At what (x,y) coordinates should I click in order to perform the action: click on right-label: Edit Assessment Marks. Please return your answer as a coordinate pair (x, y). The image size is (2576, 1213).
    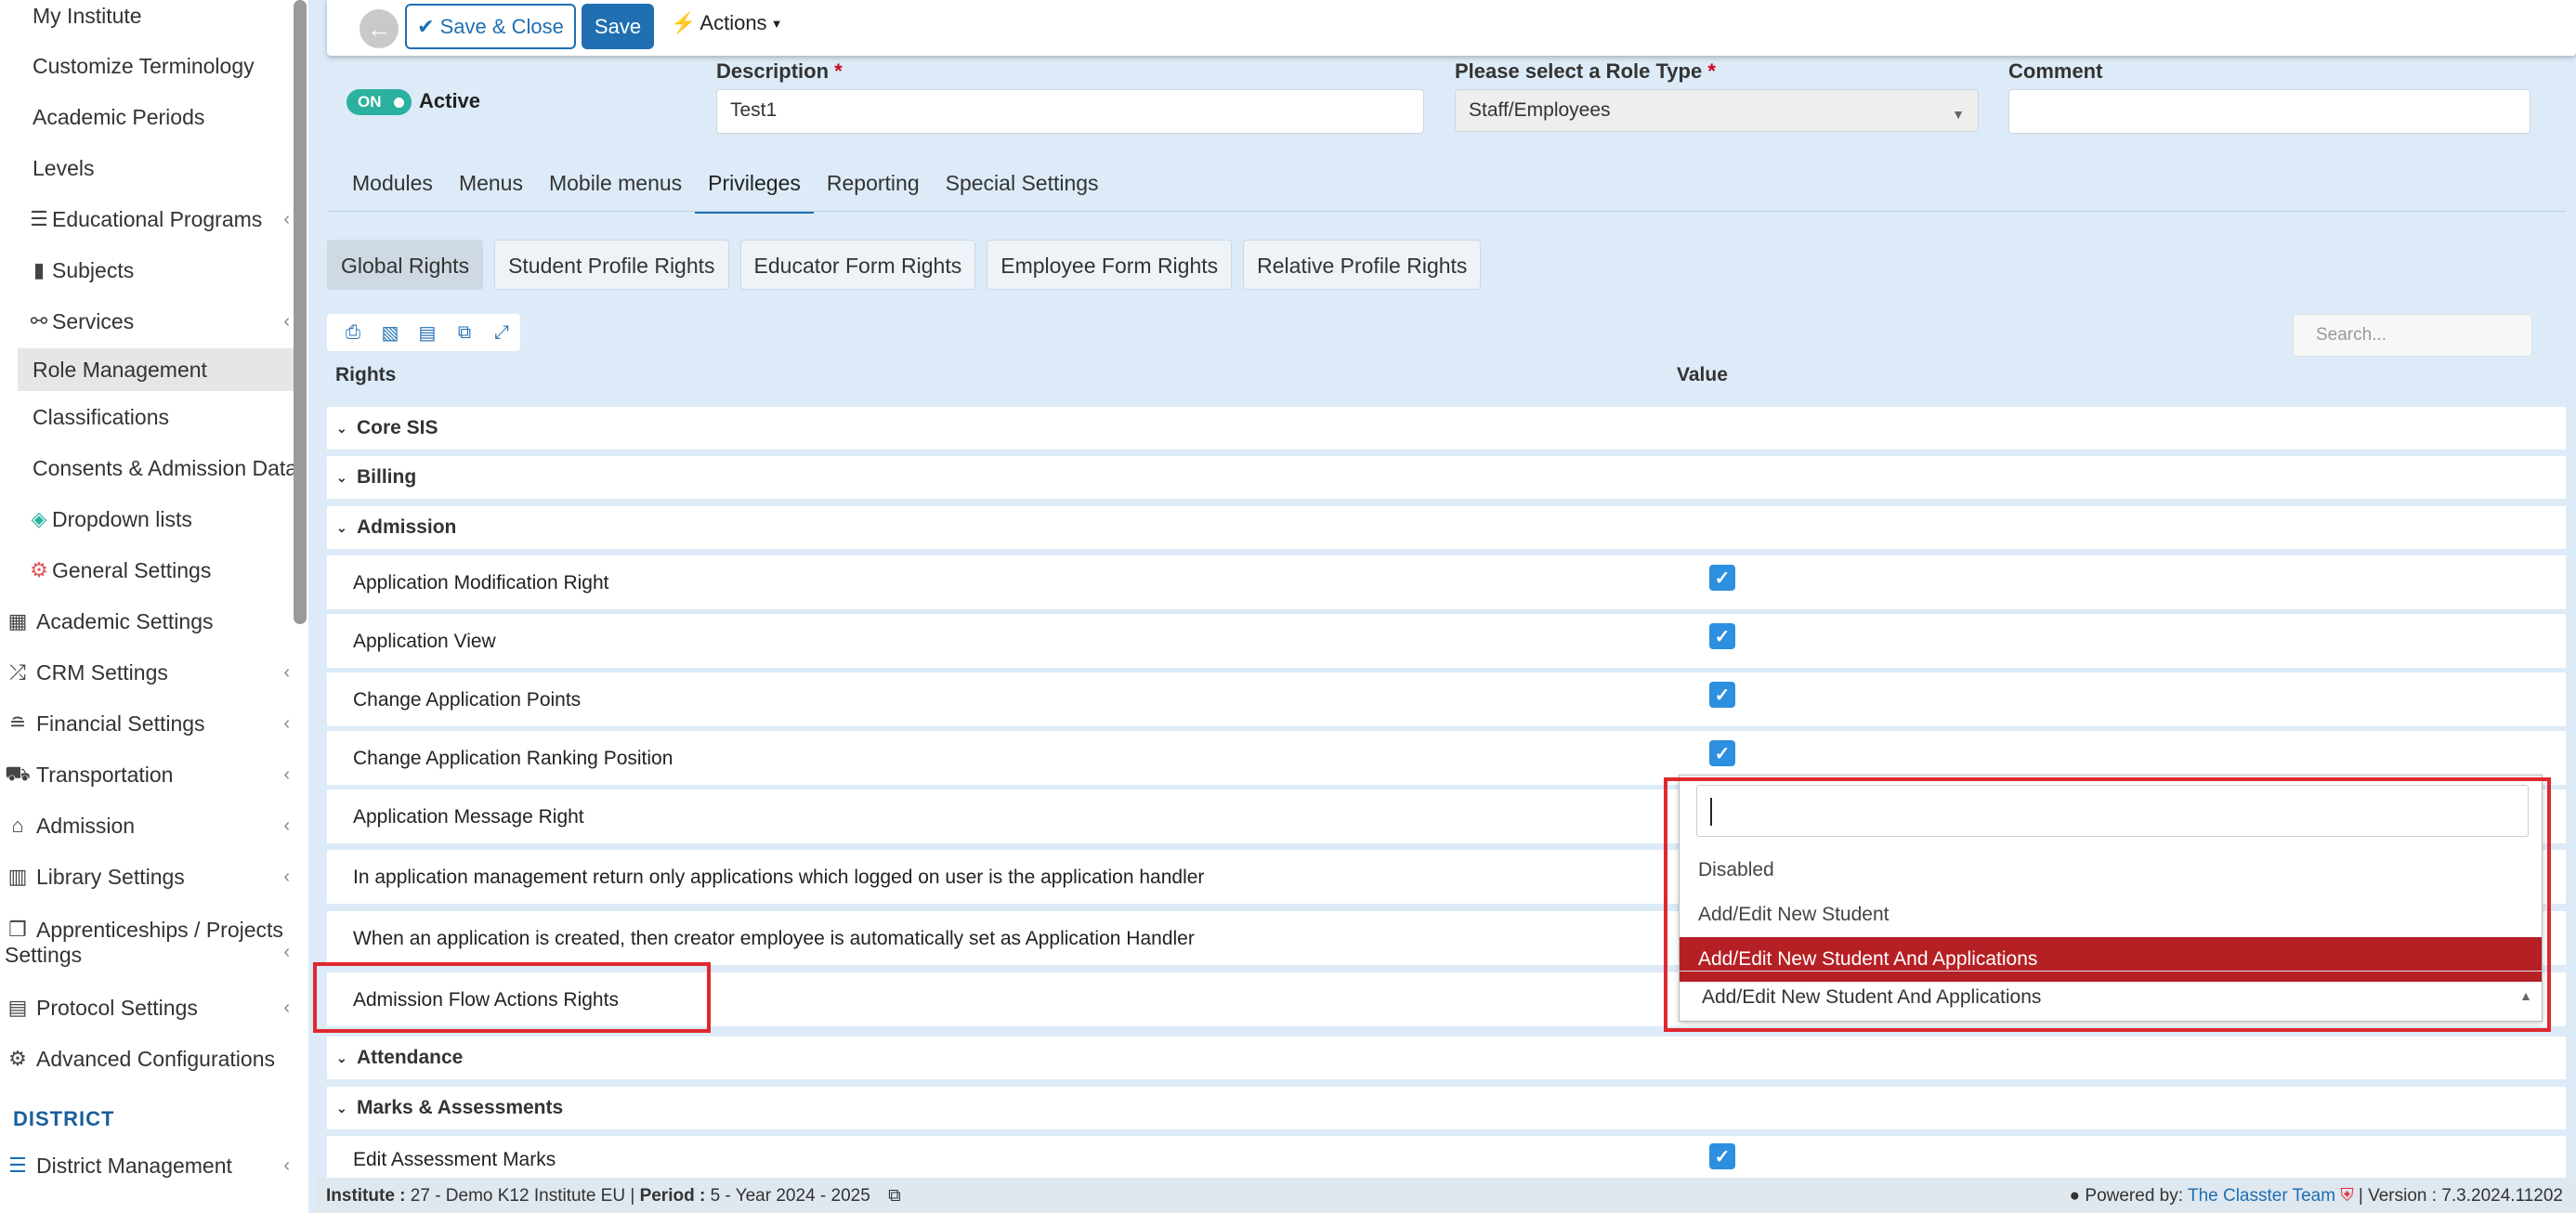
    Looking at the image, I should click on (454, 1159).